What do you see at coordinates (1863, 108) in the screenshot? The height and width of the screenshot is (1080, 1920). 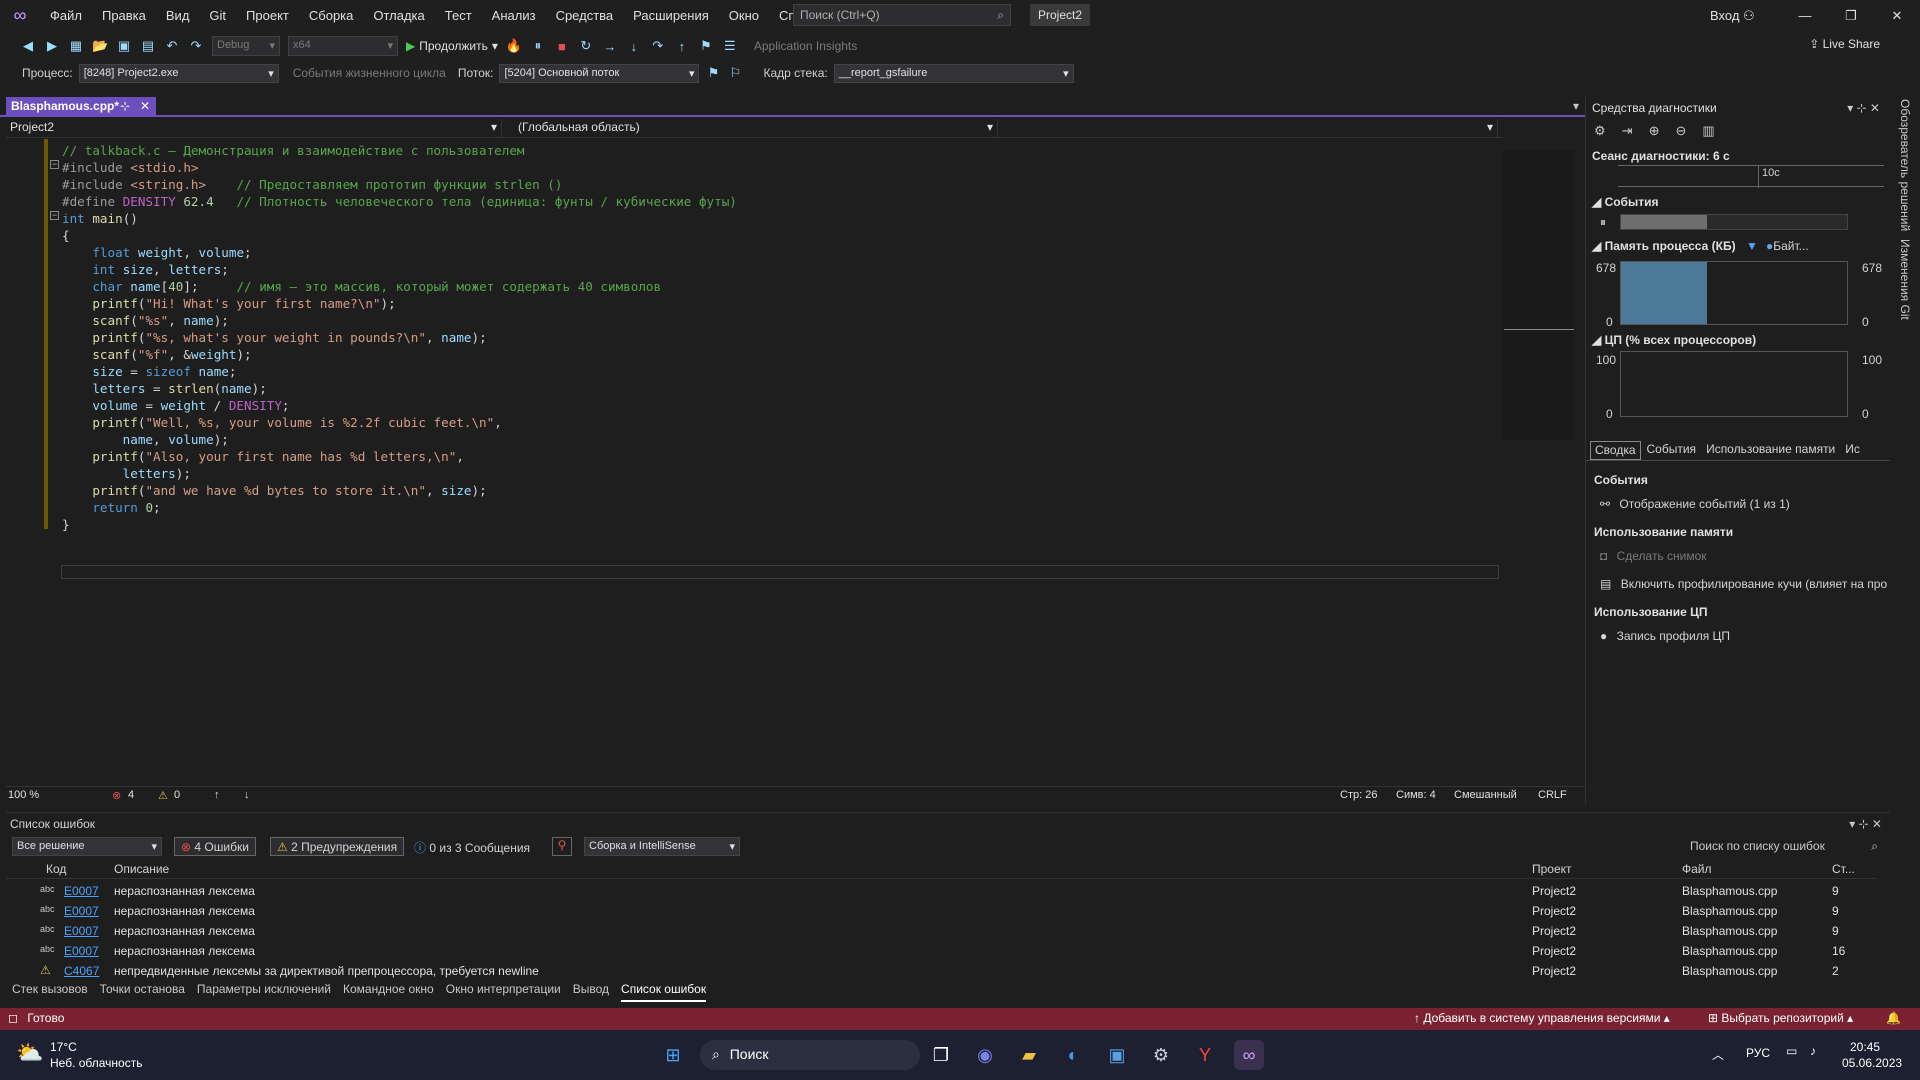 I see `panel-close-icon: ▾ ⊹ ✕` at bounding box center [1863, 108].